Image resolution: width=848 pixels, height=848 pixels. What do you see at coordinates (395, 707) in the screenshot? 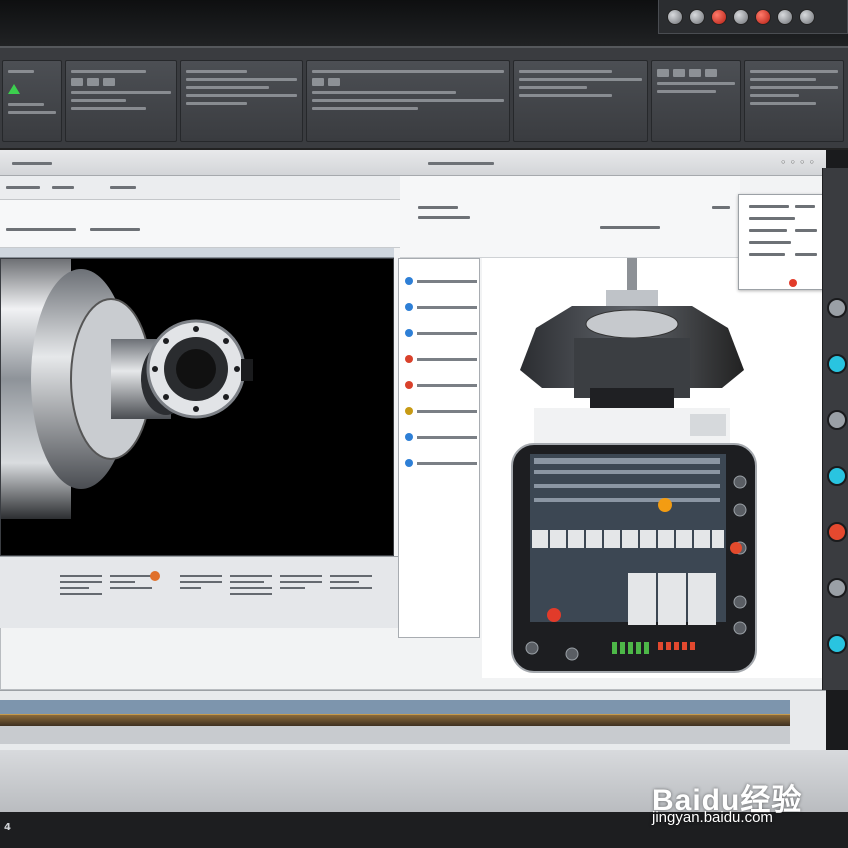
I see `timeline-track` at bounding box center [395, 707].